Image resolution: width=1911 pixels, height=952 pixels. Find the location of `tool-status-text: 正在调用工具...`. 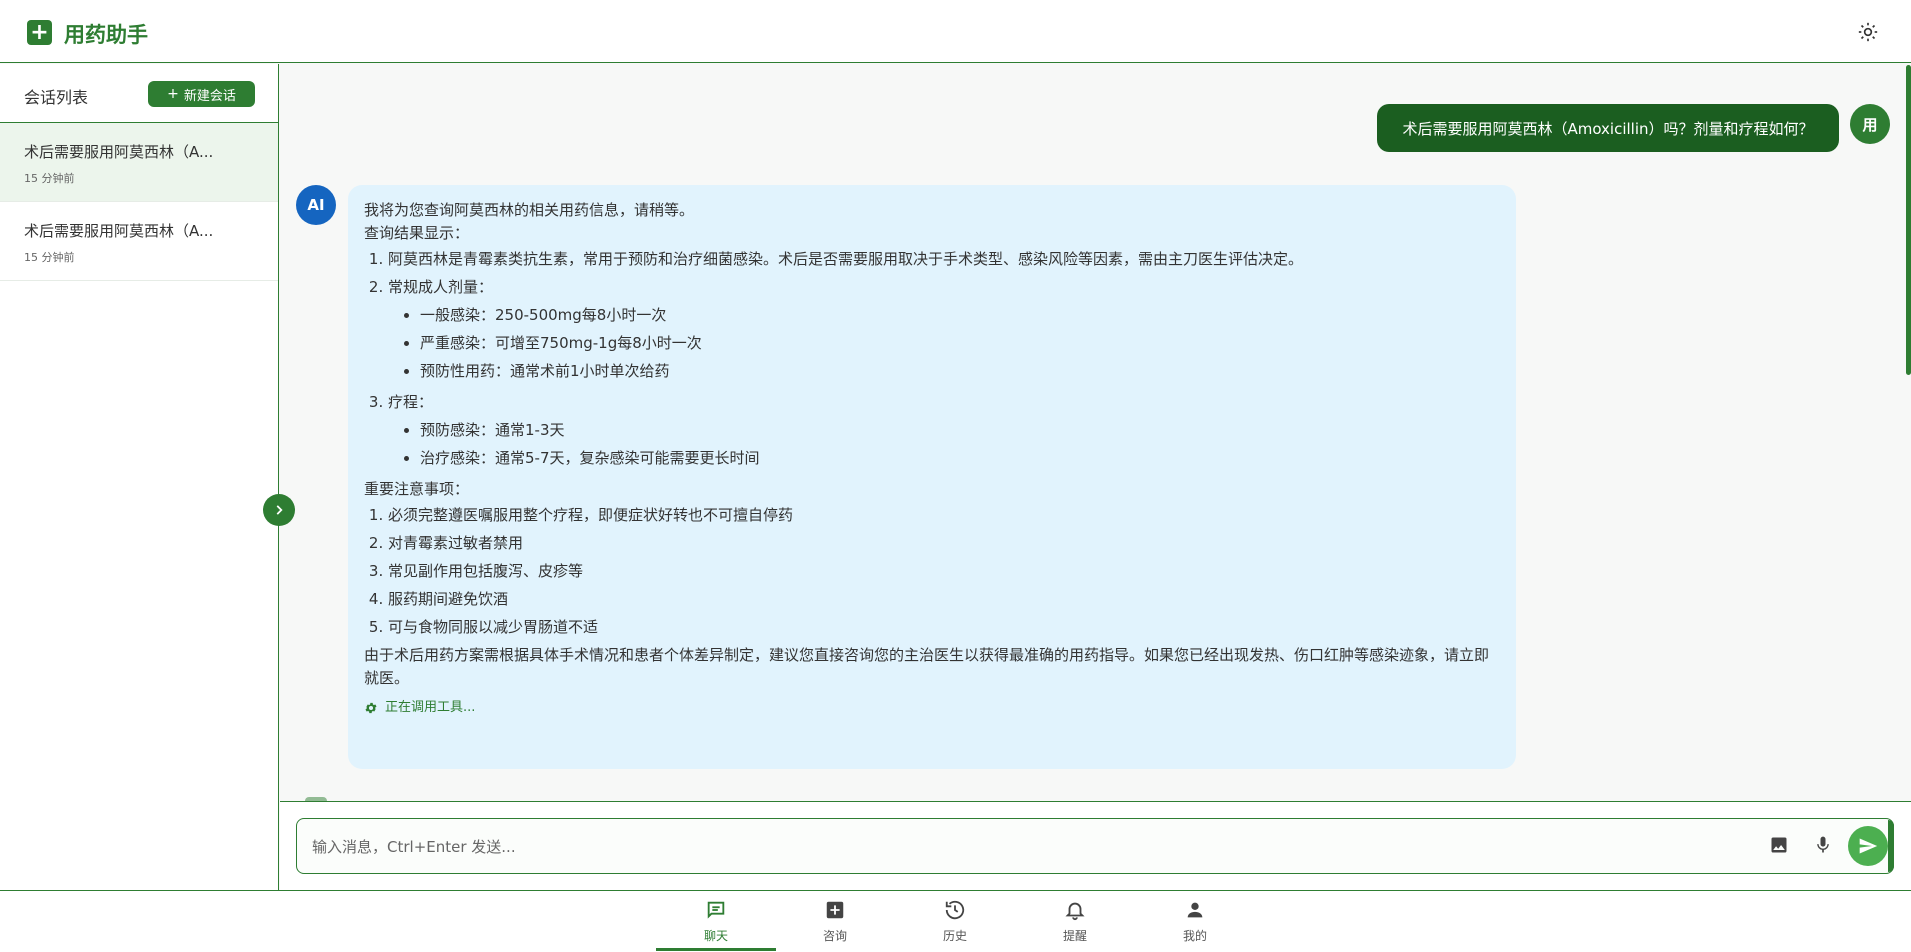

tool-status-text: 正在调用工具... is located at coordinates (430, 707).